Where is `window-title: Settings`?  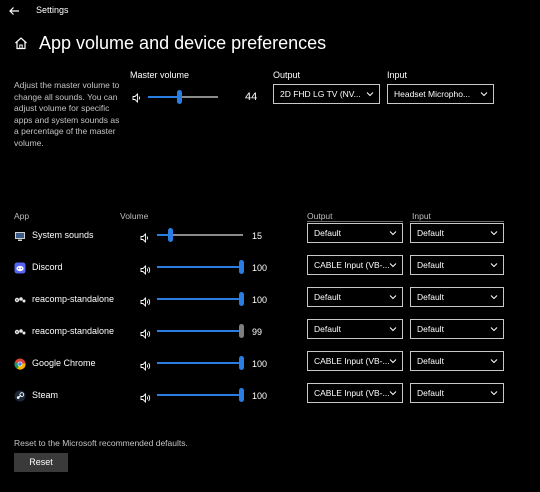
window-title: Settings is located at coordinates (52, 10).